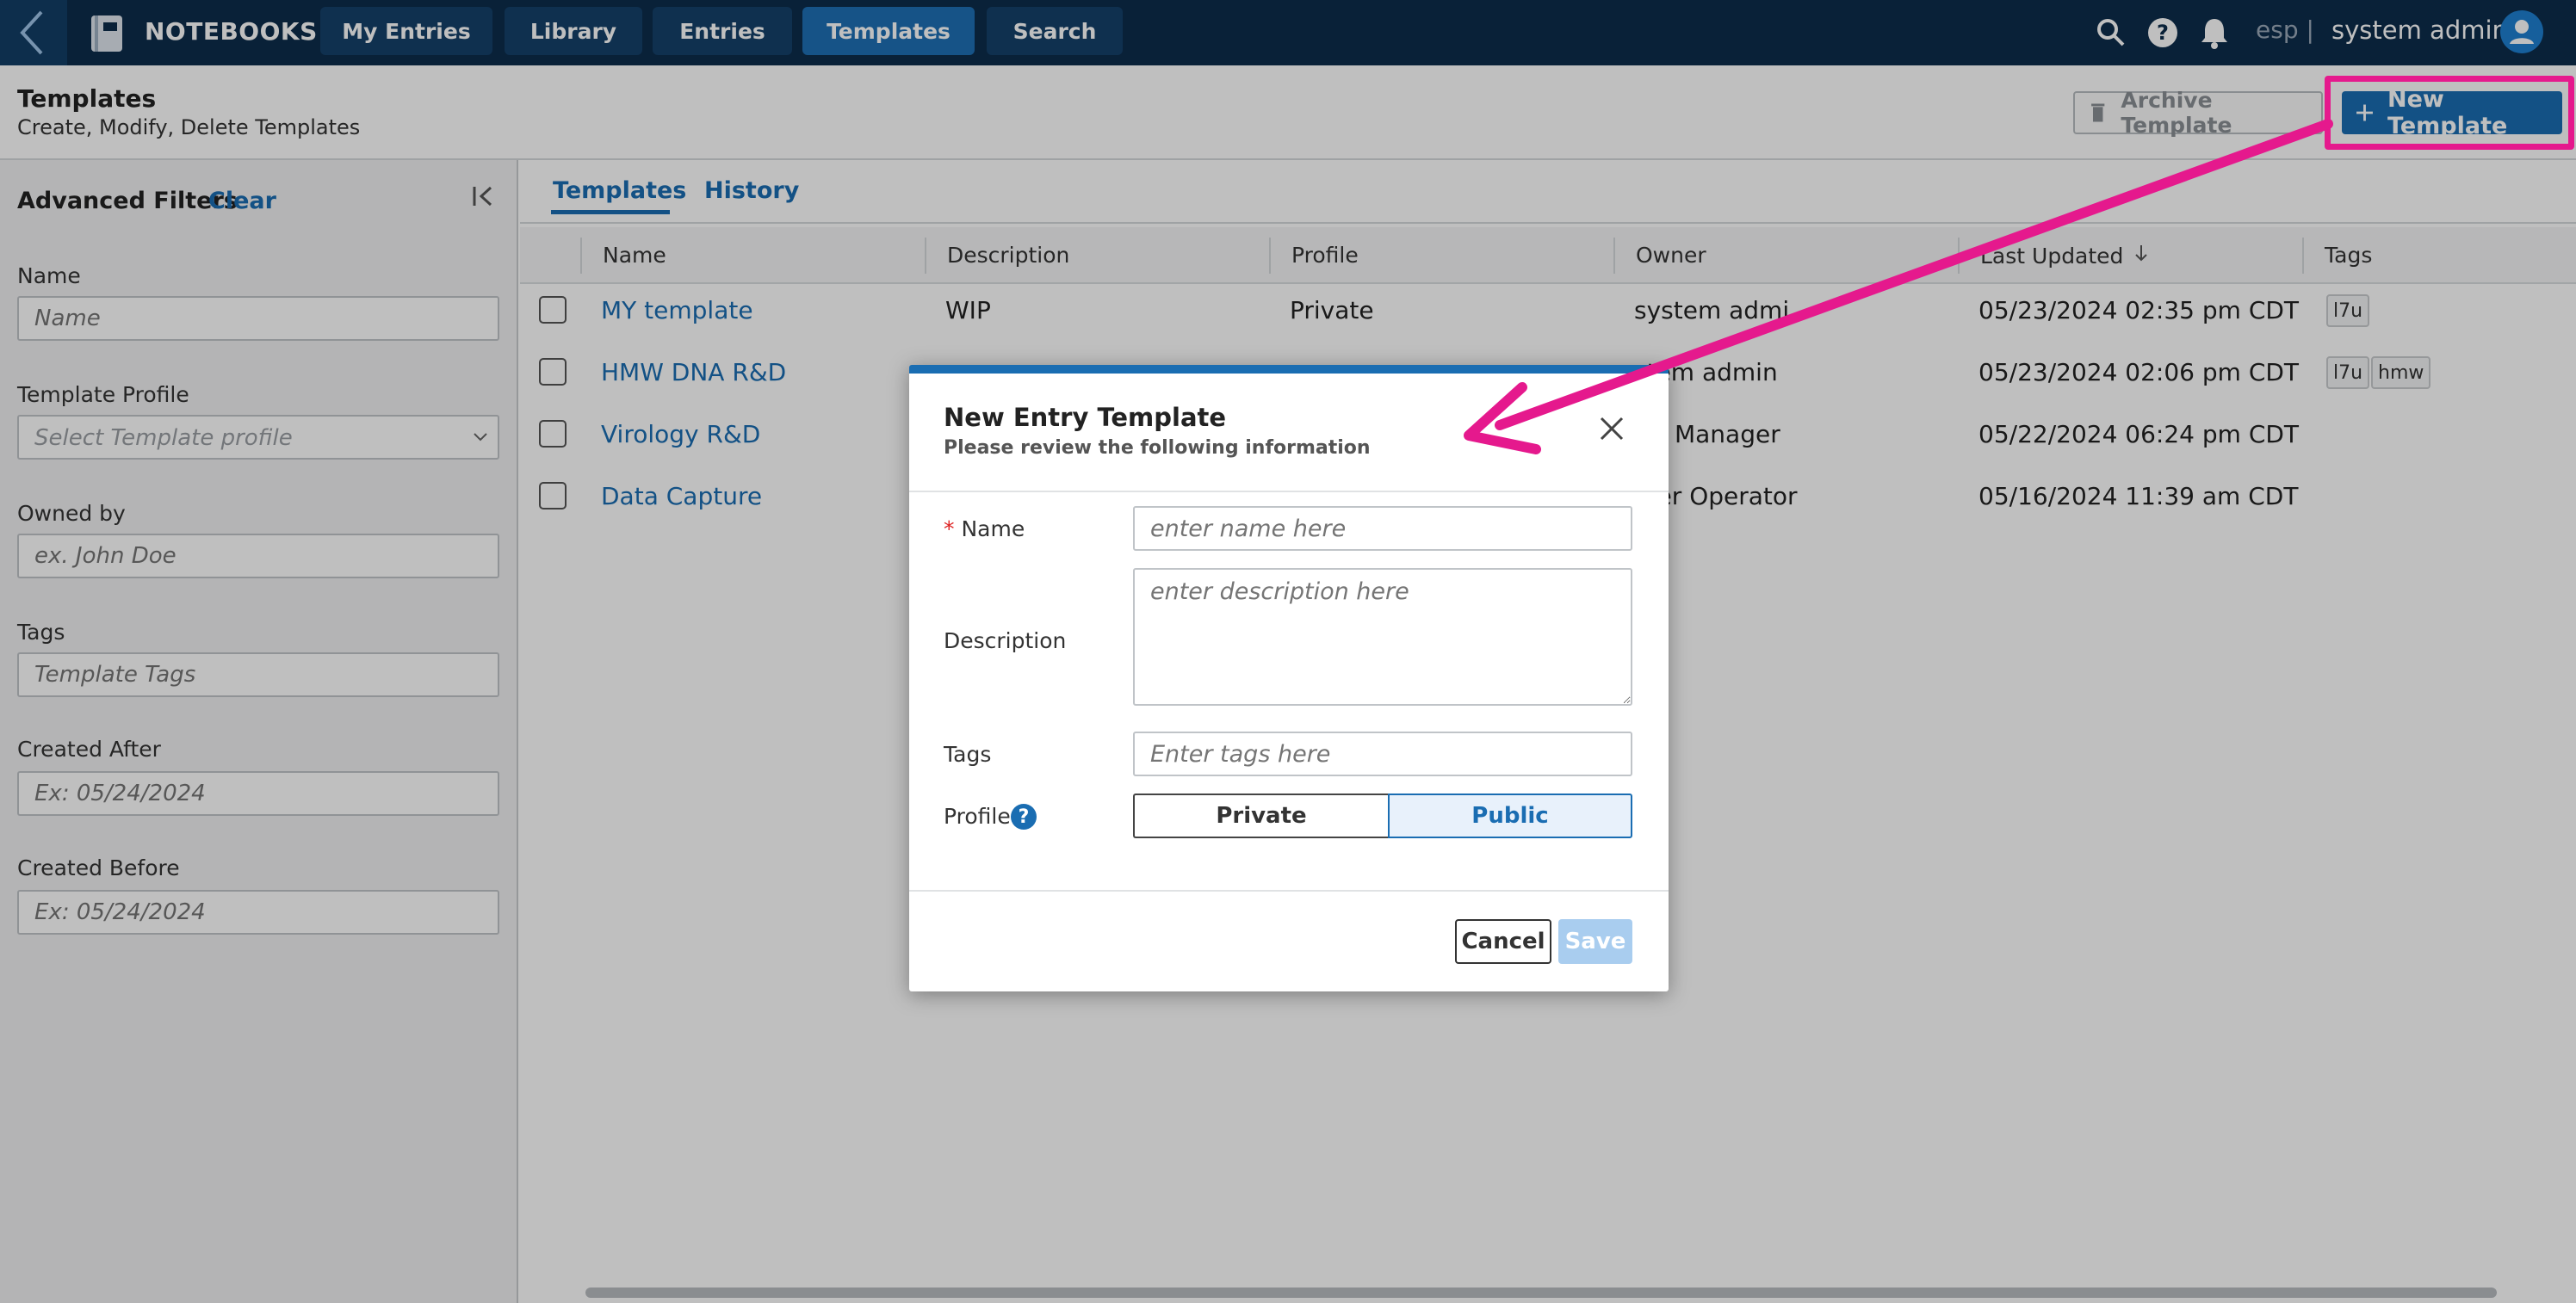  Describe the element at coordinates (1595, 941) in the screenshot. I see `save-button: Save` at that location.